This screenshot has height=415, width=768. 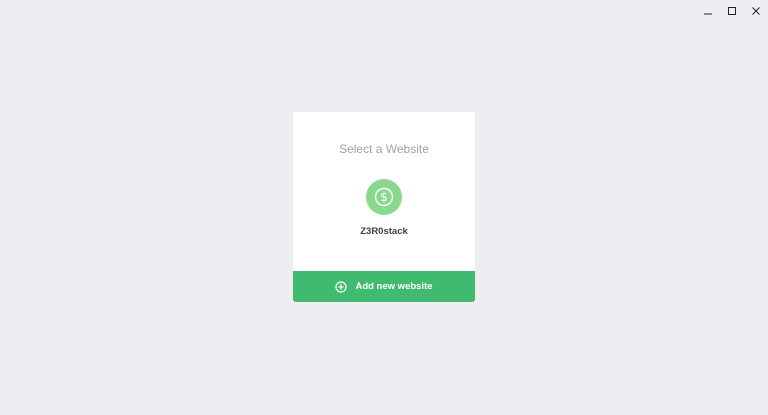 I want to click on minimize-icon, so click(x=708, y=14).